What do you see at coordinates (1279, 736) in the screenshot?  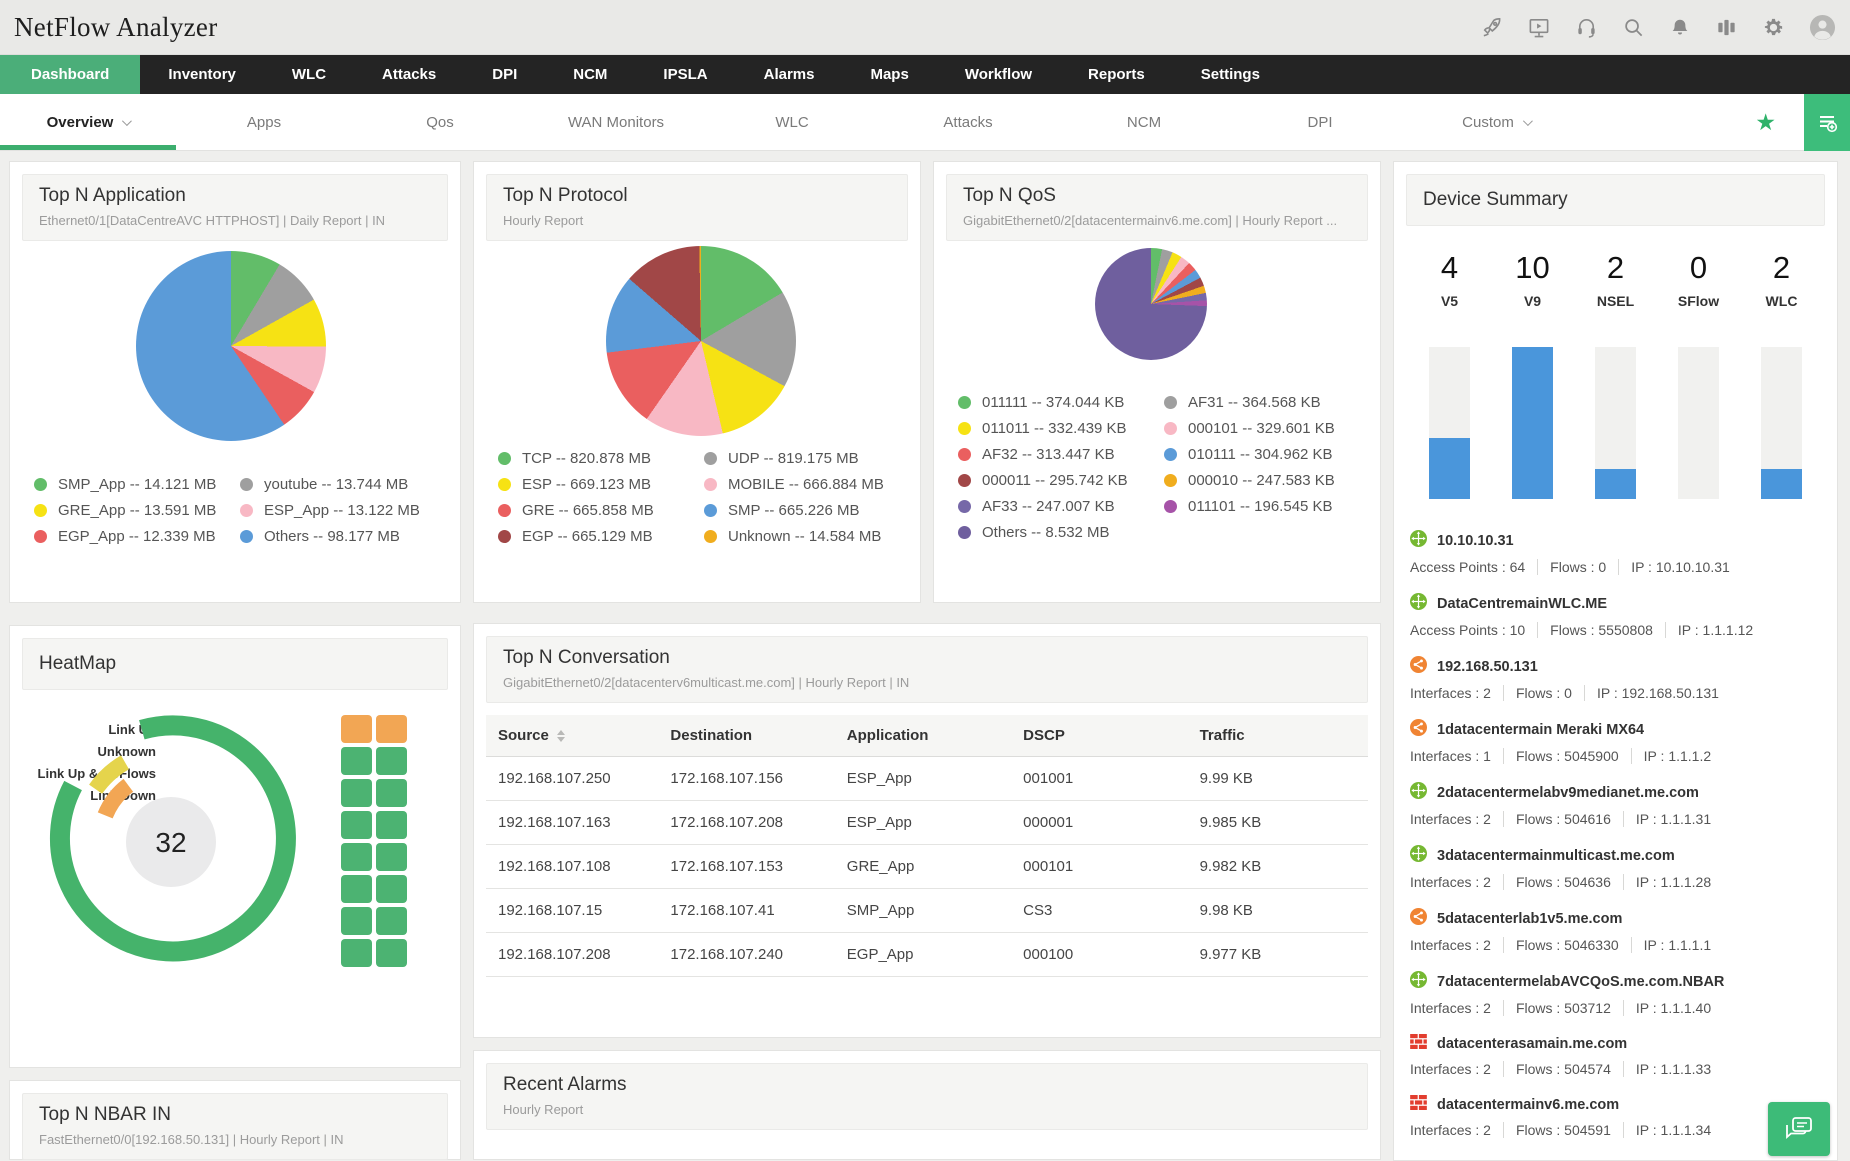 I see `column-header-traffic: Traffic` at bounding box center [1279, 736].